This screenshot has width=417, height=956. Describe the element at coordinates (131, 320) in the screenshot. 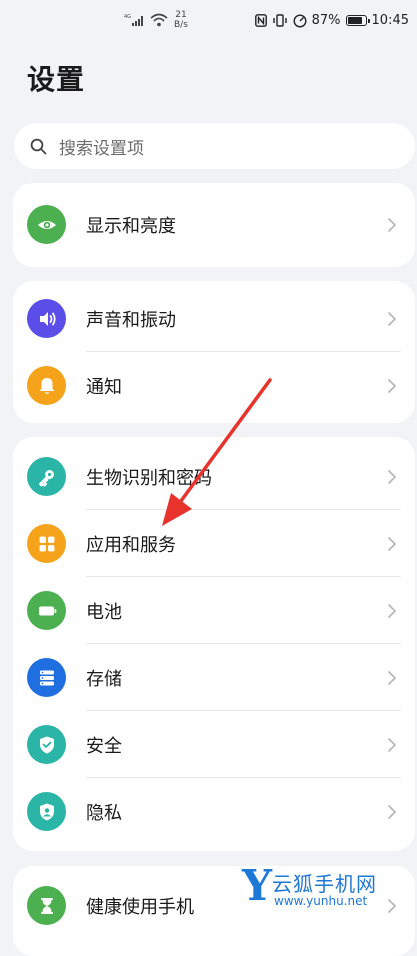

I see `settings-item-label: 声音和振动` at that location.